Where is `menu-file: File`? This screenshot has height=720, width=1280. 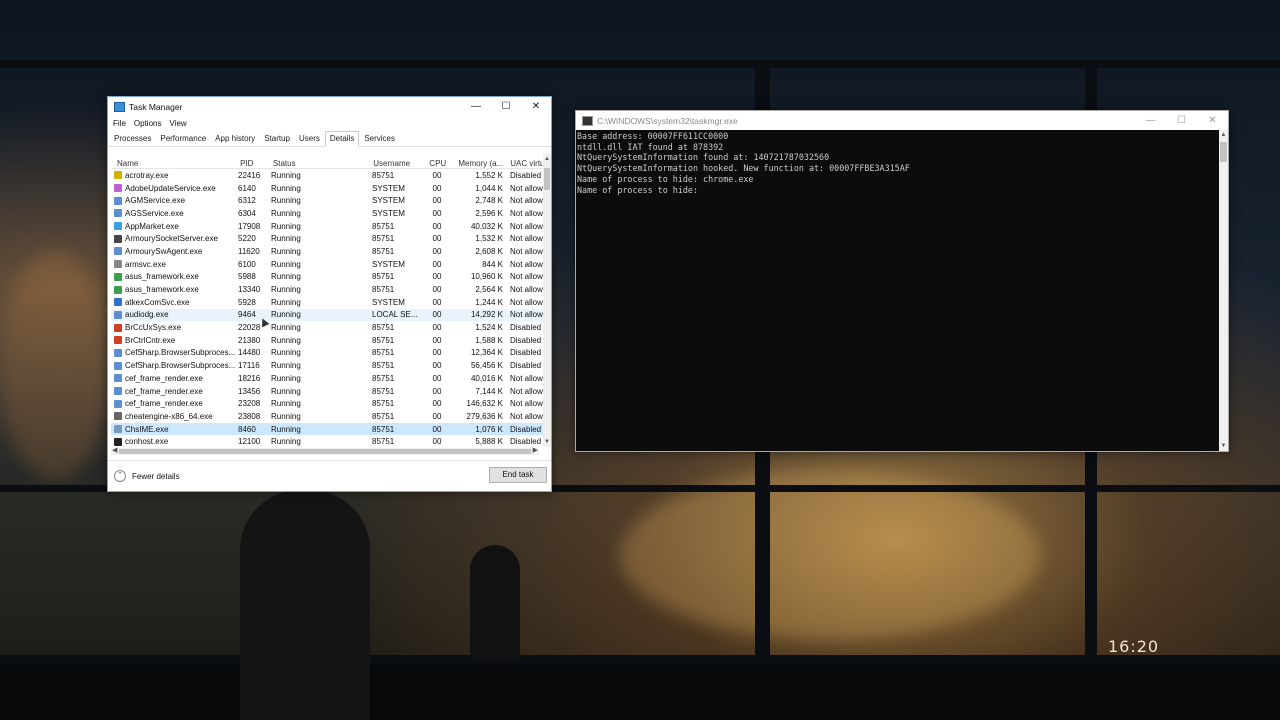
menu-file: File is located at coordinates (119, 123).